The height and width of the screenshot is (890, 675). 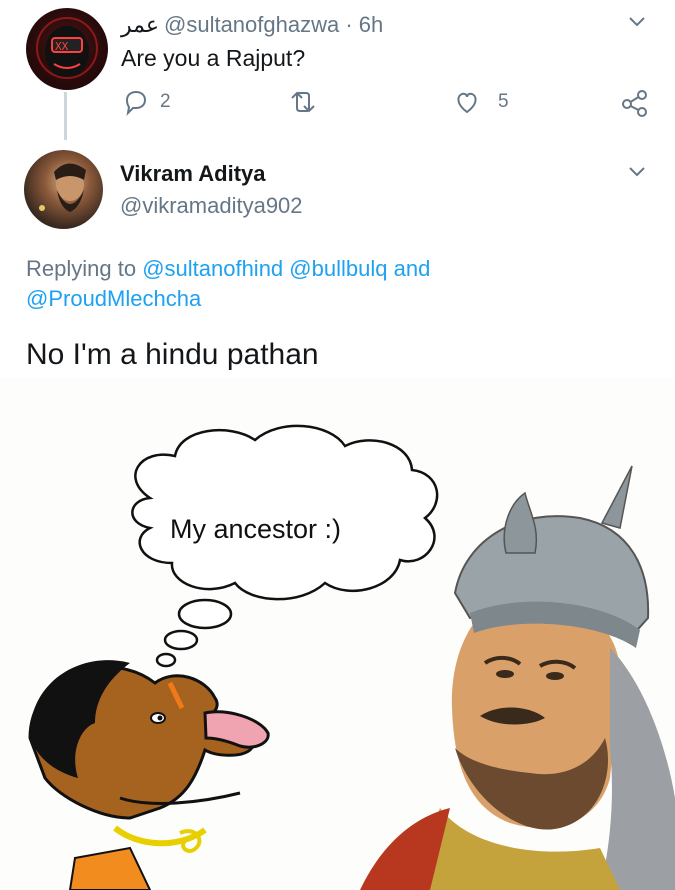 I want to click on like-icon, so click(x=467, y=102).